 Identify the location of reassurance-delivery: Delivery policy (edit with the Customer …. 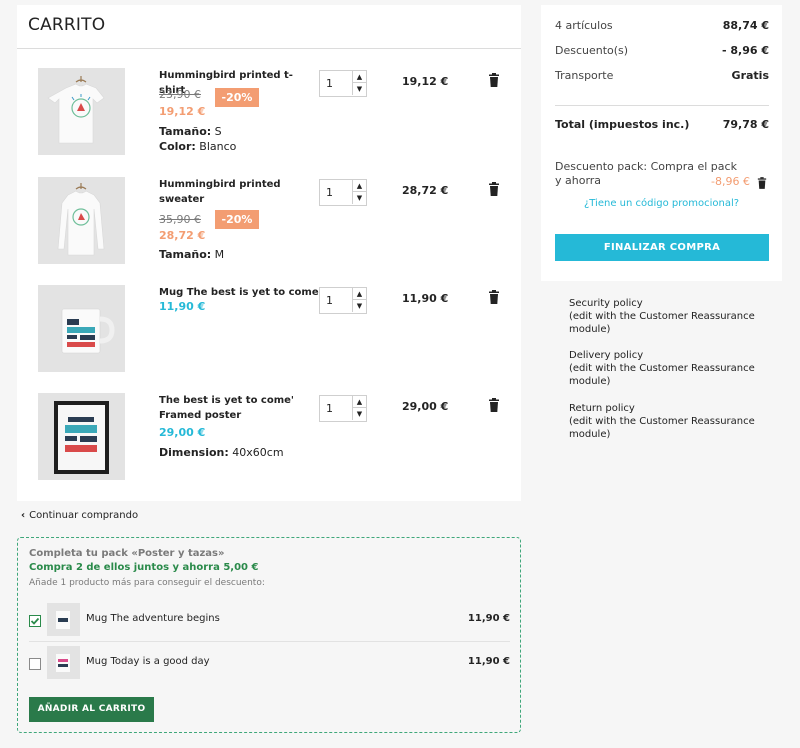
(661, 368).